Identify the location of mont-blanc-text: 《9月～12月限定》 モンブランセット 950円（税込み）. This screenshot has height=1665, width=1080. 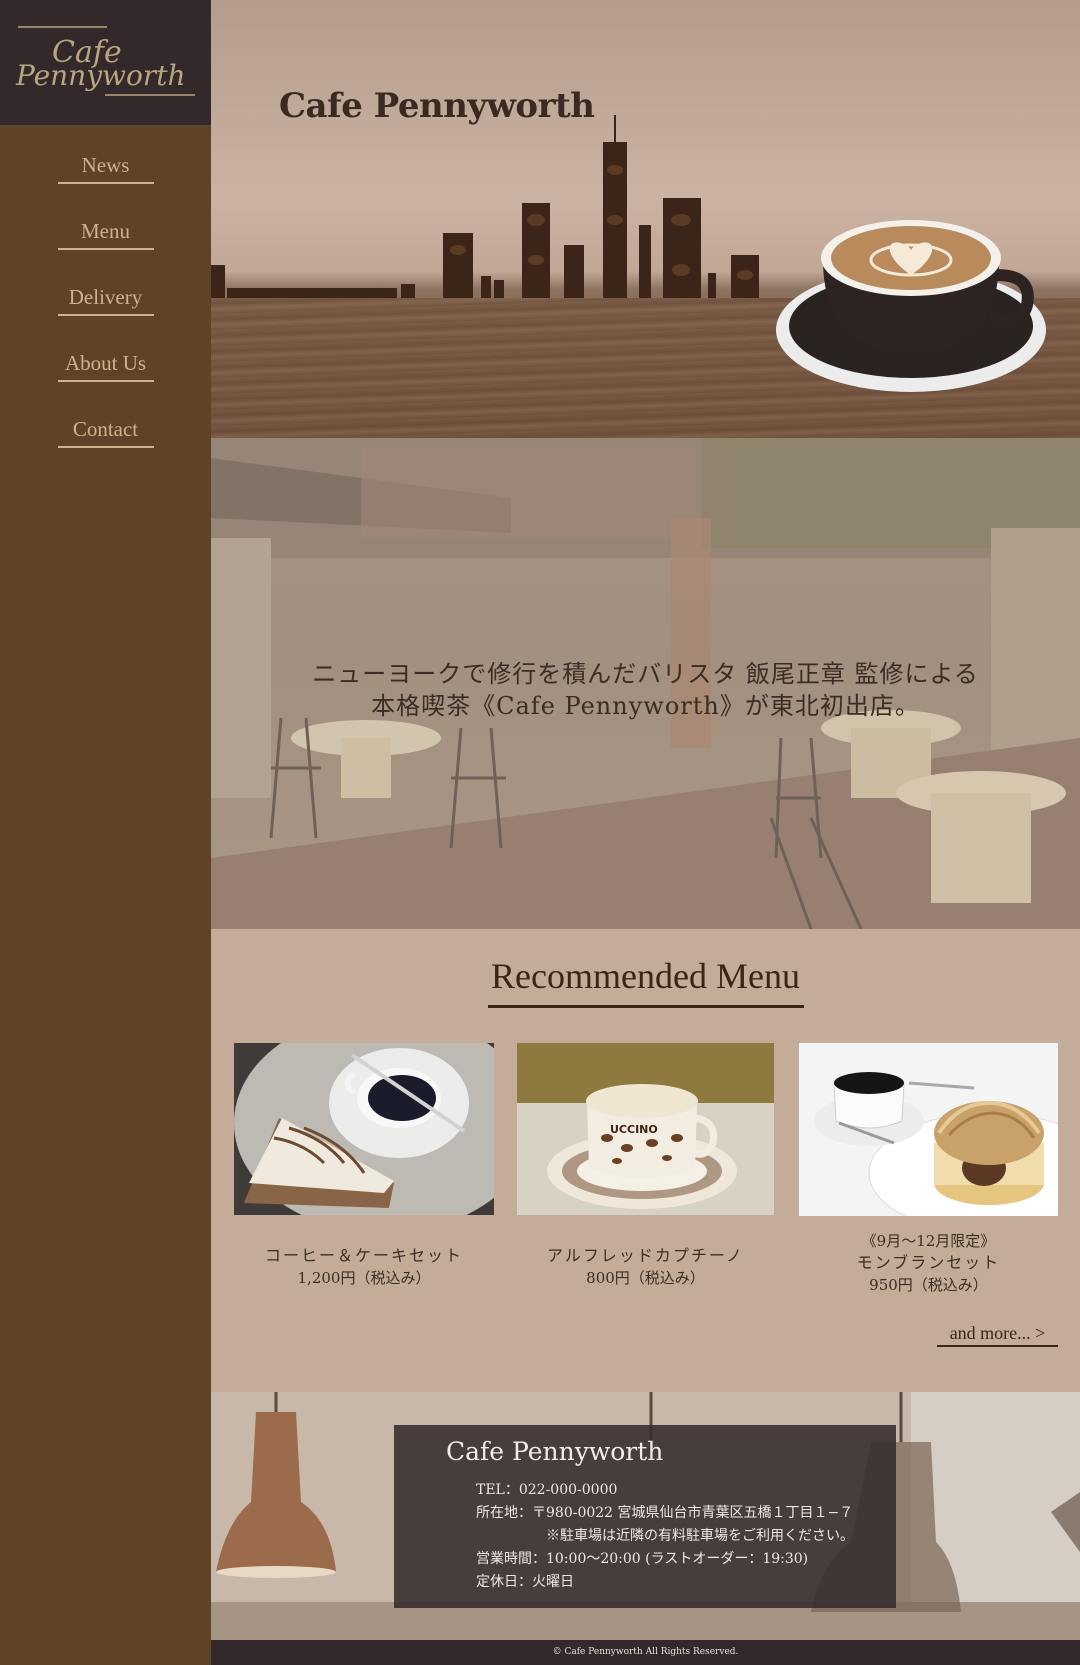
(928, 1263).